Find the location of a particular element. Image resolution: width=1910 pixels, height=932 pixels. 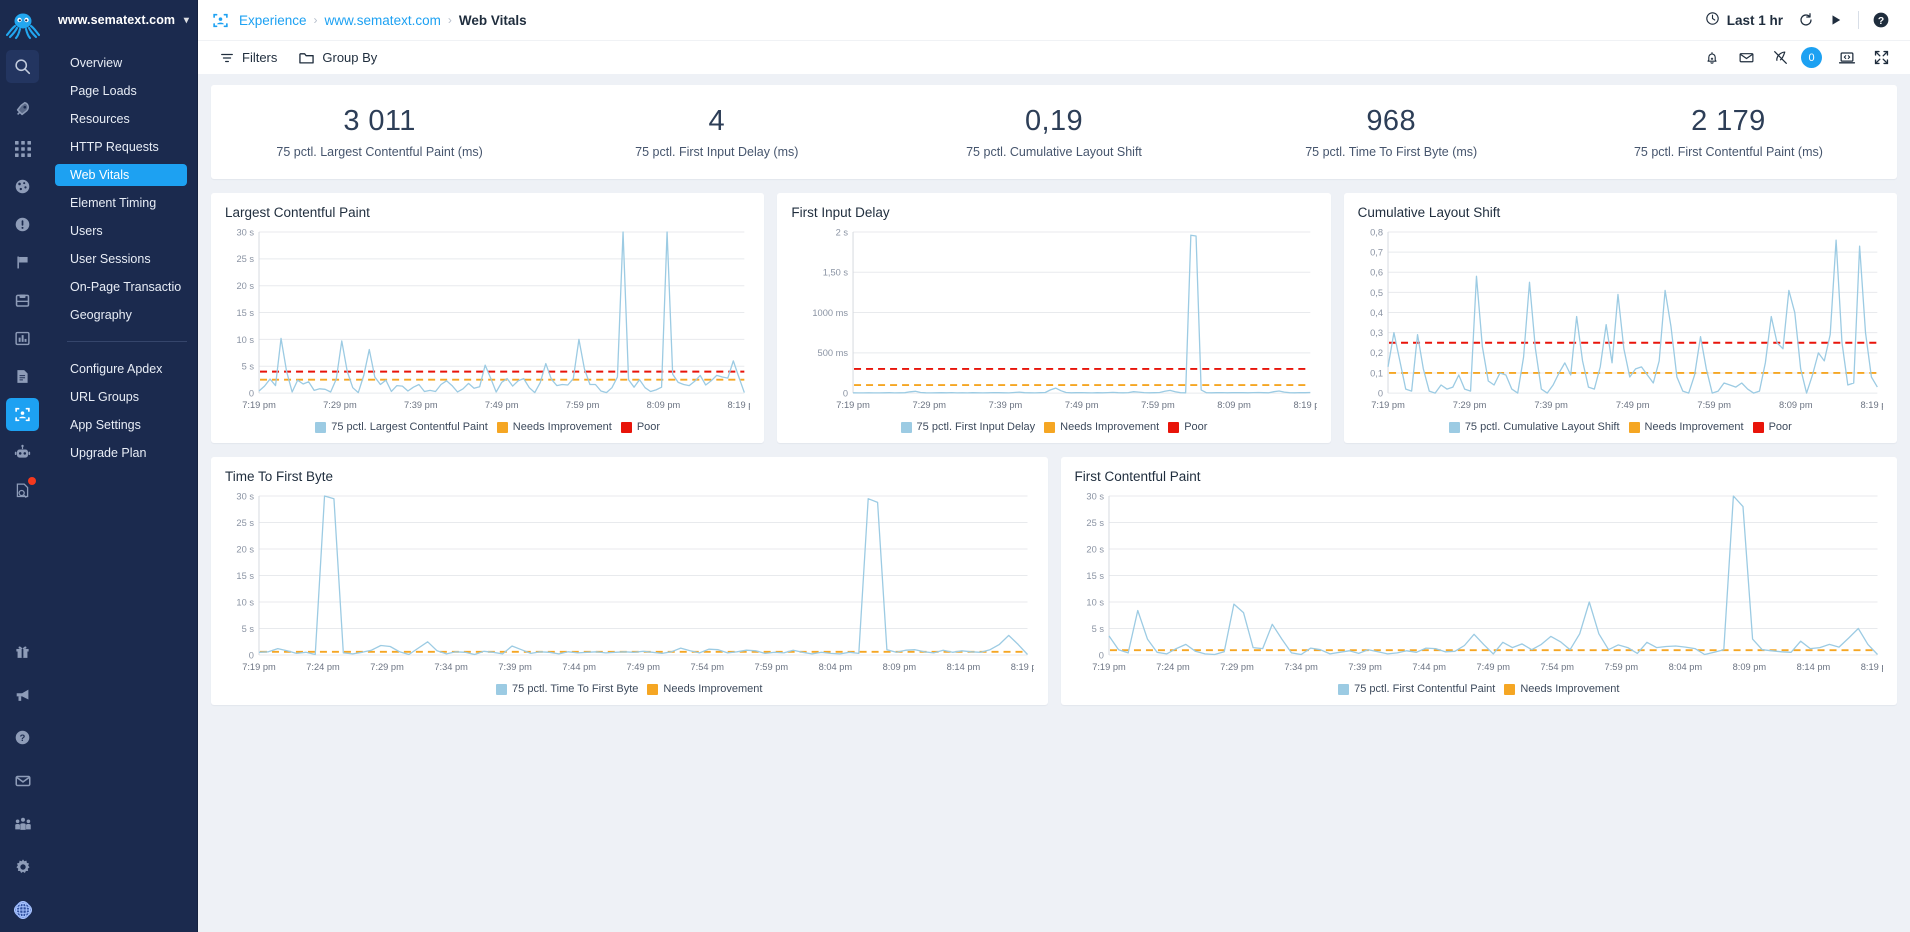

experience-icon is located at coordinates (22, 414).